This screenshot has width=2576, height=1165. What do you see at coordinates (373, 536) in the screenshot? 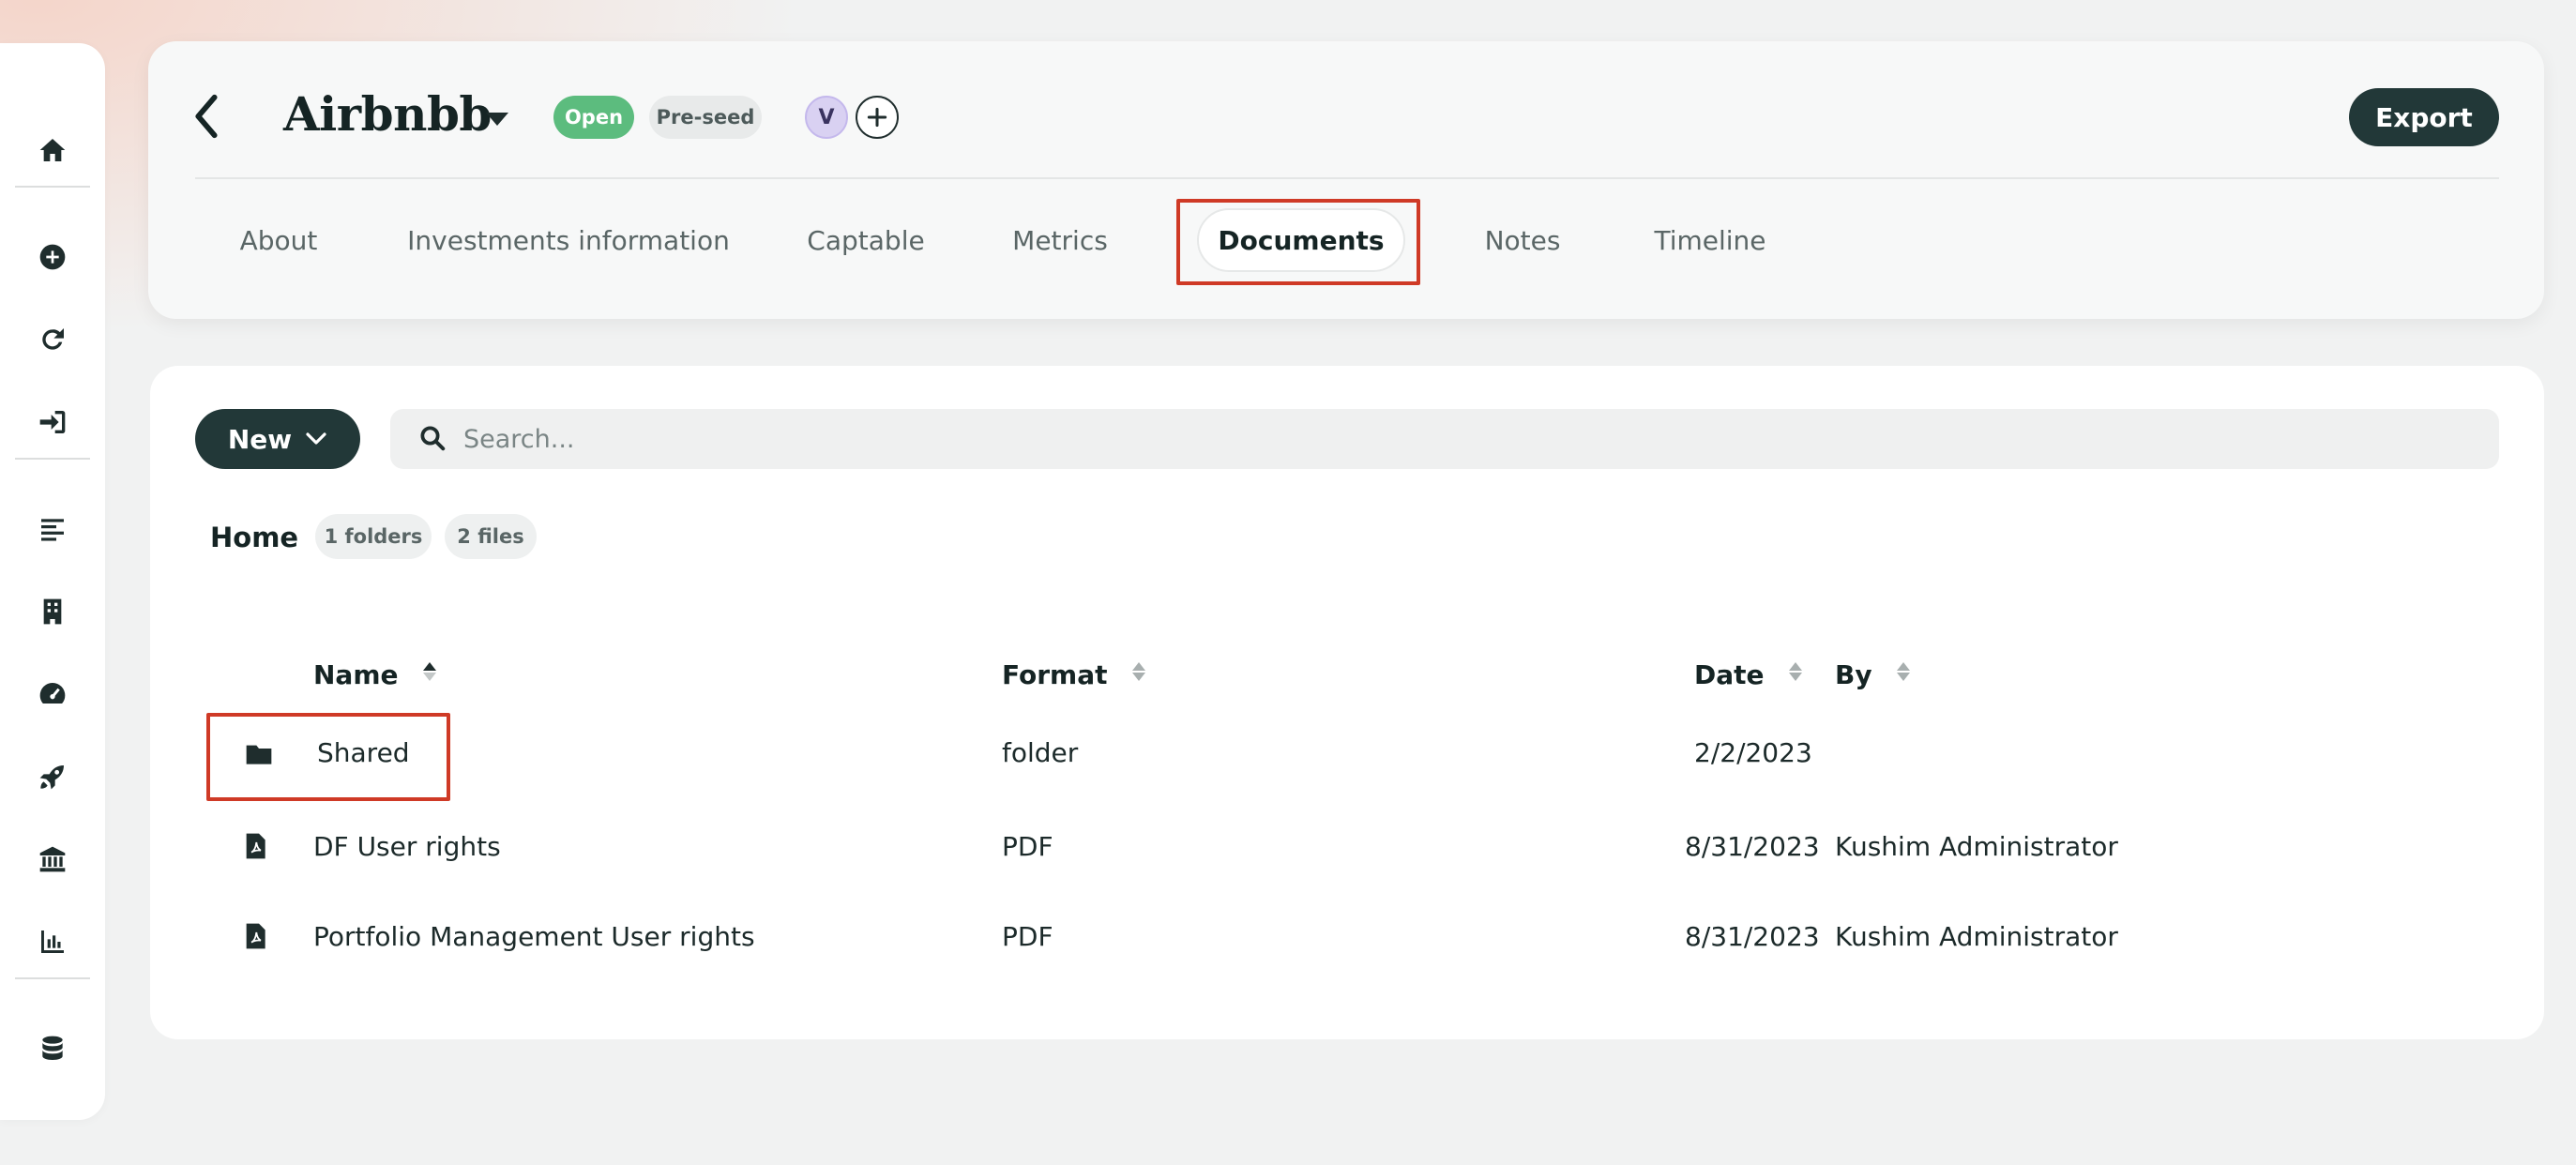
I see `folders-count-badge: 1 folders` at bounding box center [373, 536].